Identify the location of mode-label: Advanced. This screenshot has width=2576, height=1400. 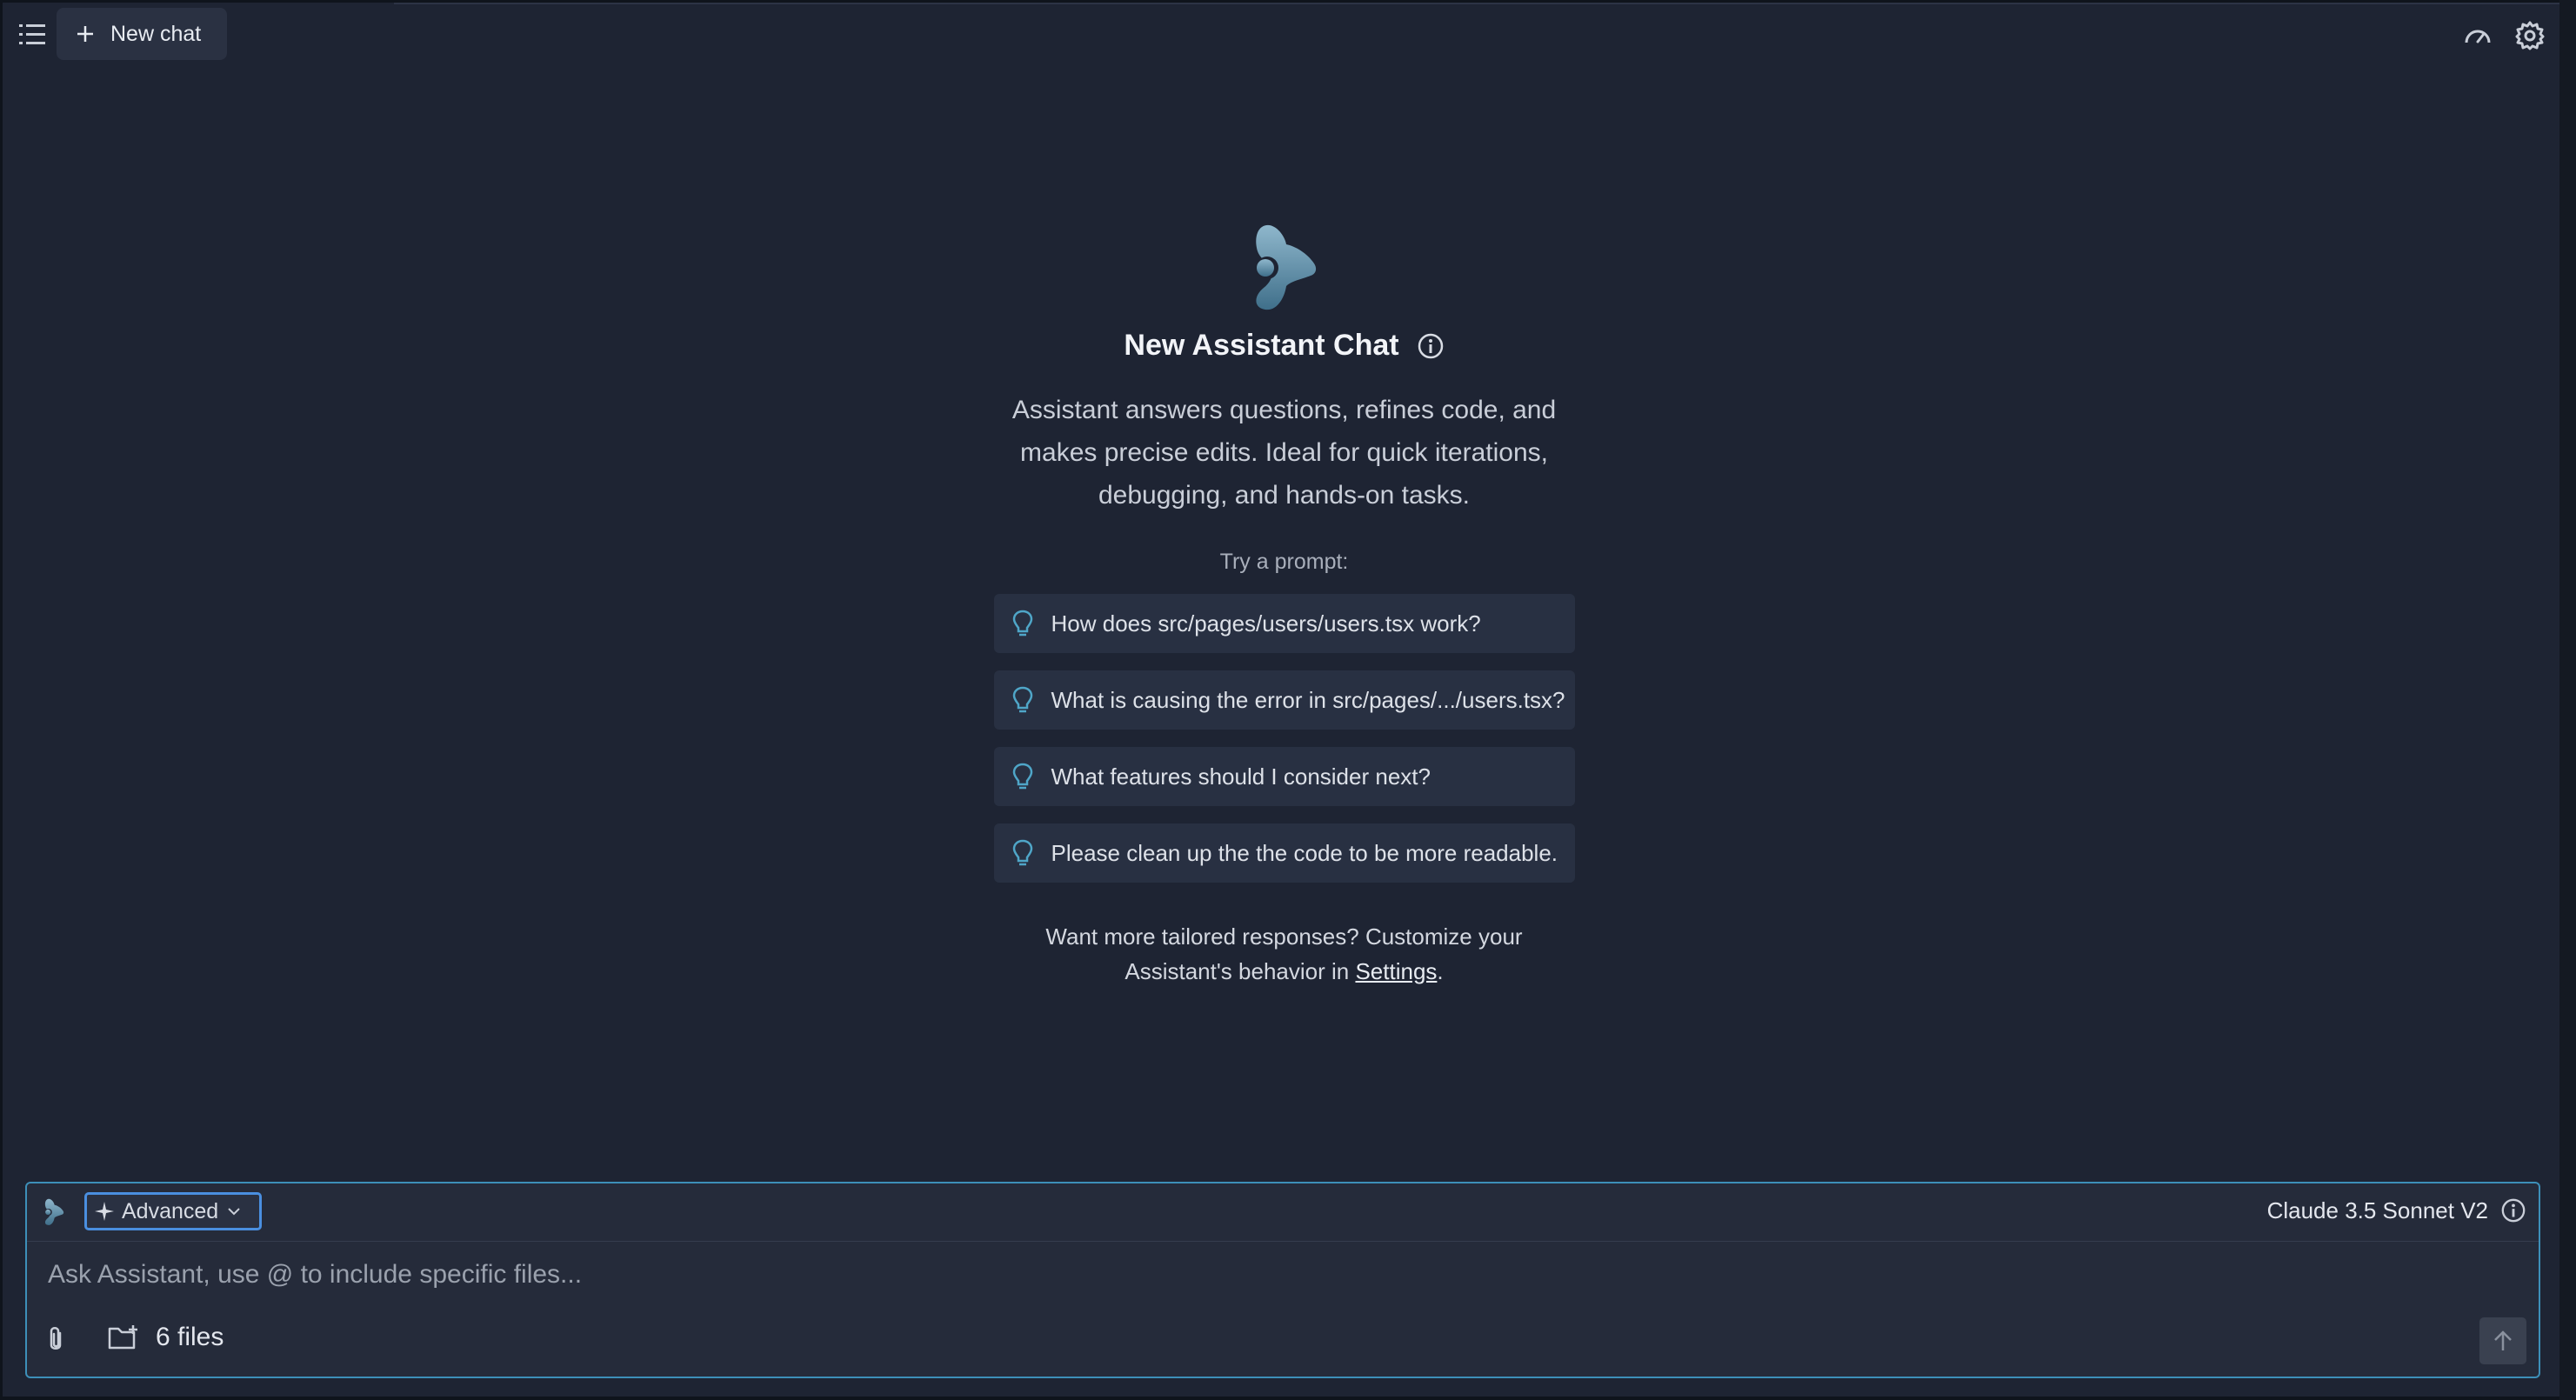
(170, 1210).